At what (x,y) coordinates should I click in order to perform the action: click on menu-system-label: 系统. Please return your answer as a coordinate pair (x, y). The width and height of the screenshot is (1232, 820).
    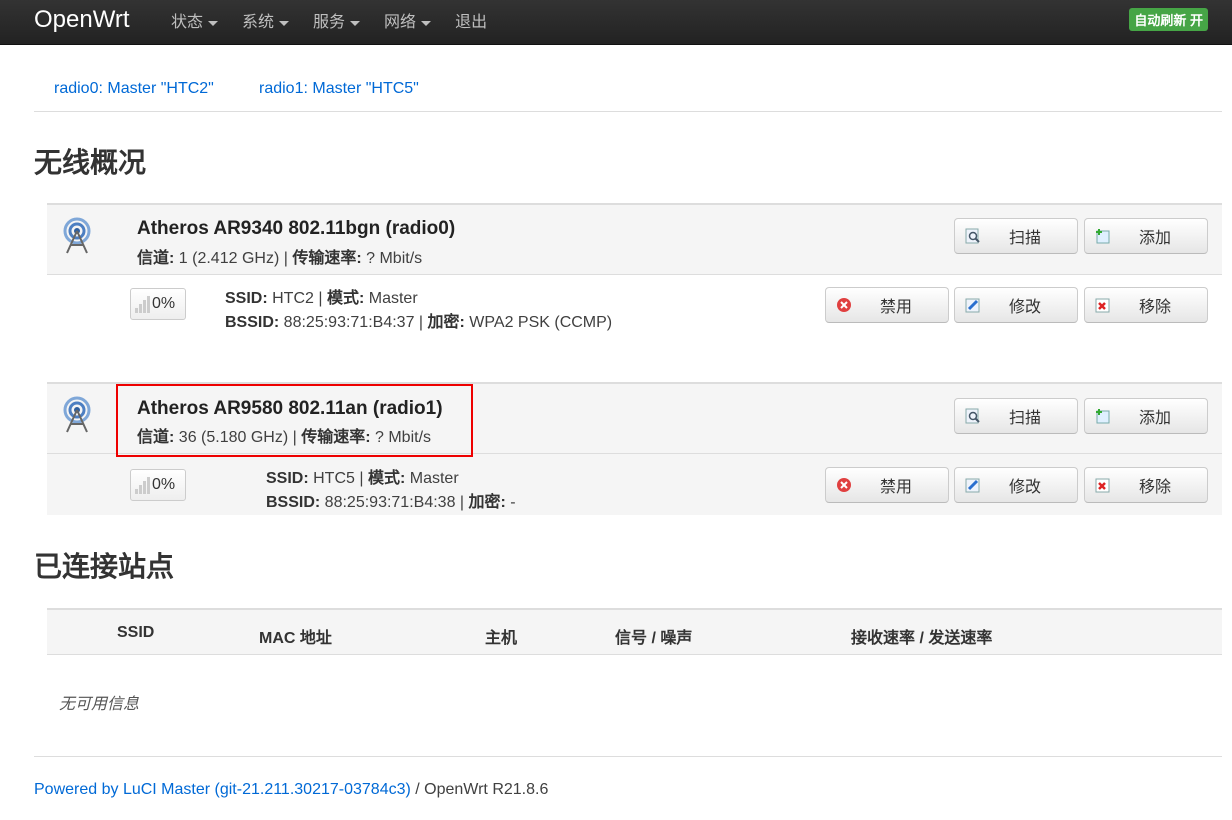
    Looking at the image, I should click on (258, 22).